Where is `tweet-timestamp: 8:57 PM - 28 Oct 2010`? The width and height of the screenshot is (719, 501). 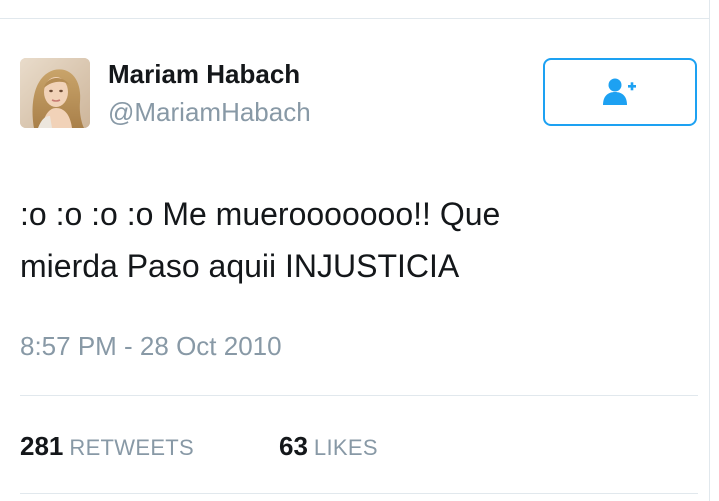
tweet-timestamp: 8:57 PM - 28 Oct 2010 is located at coordinates (151, 346).